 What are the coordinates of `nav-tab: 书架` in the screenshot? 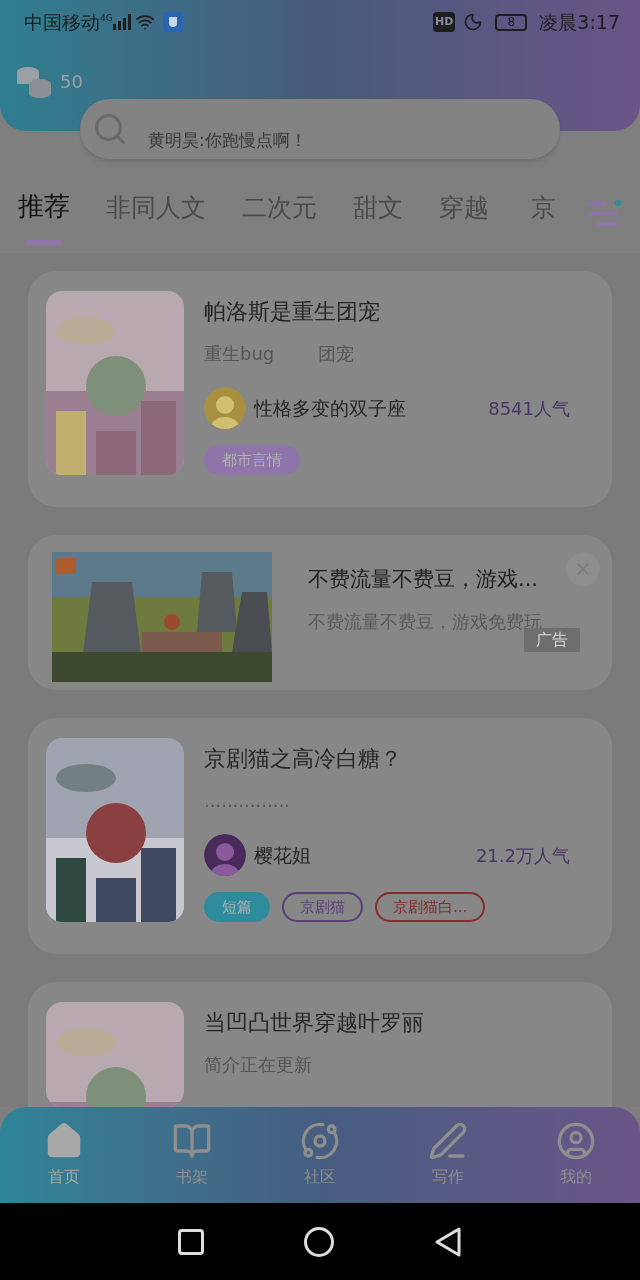 It's located at (192, 1155).